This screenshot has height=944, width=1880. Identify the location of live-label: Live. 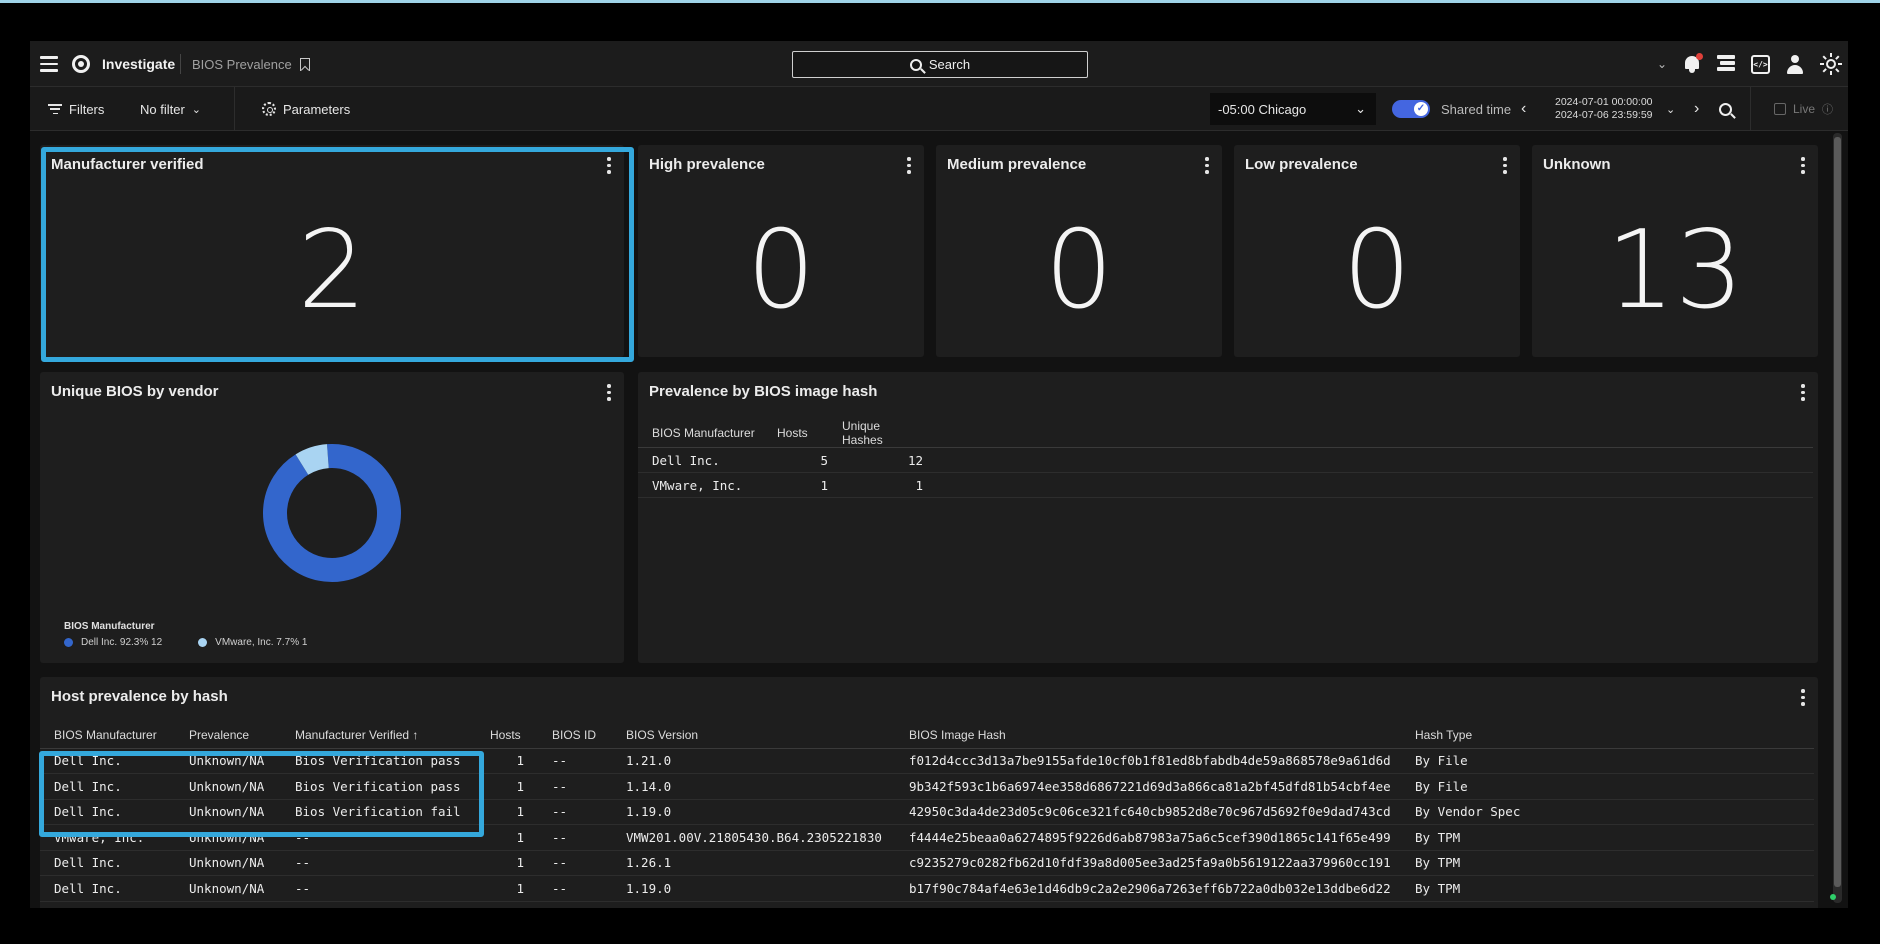
(1804, 109).